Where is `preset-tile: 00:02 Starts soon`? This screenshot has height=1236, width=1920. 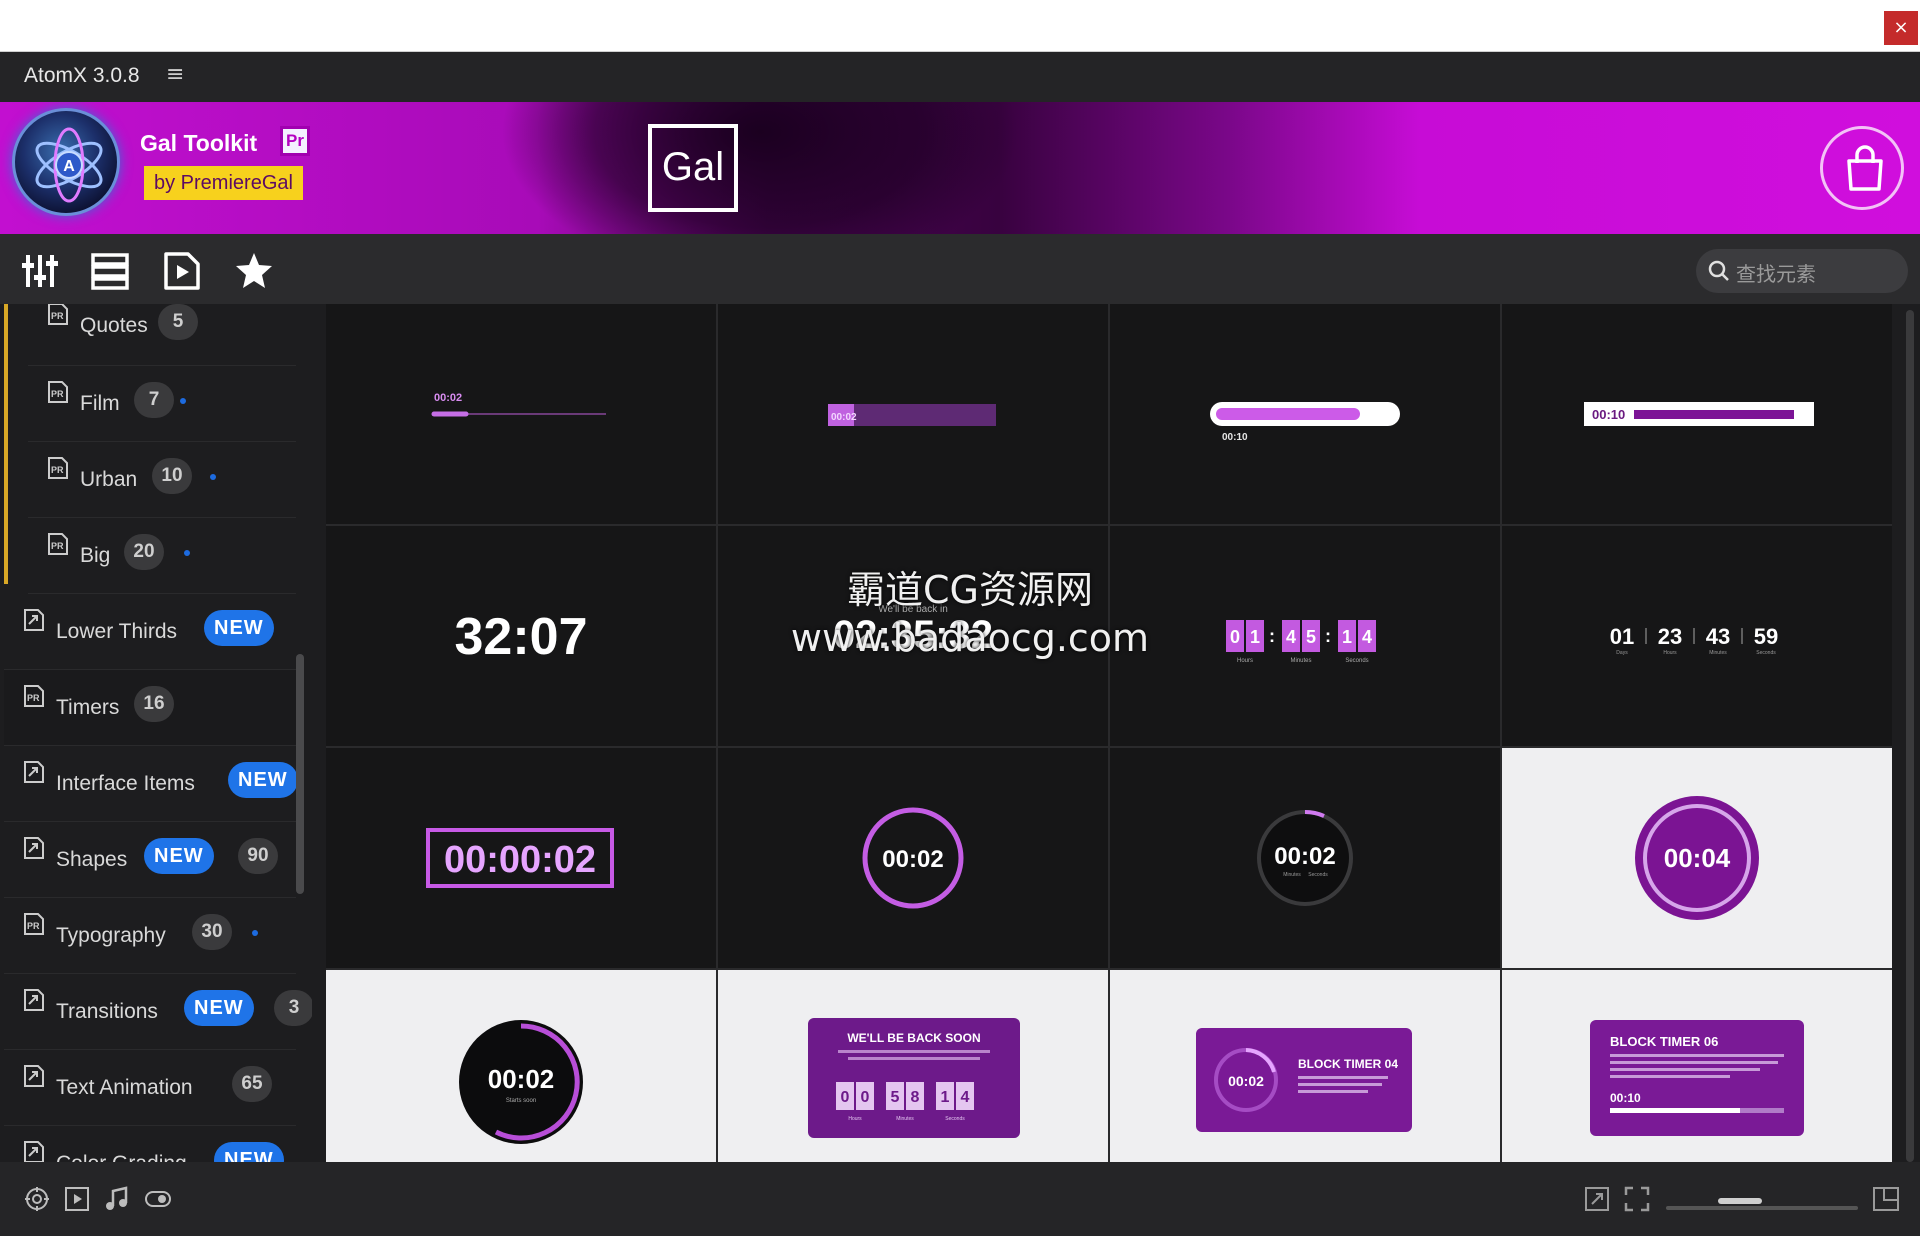
preset-tile: 00:02 Starts soon is located at coordinates (521, 1066).